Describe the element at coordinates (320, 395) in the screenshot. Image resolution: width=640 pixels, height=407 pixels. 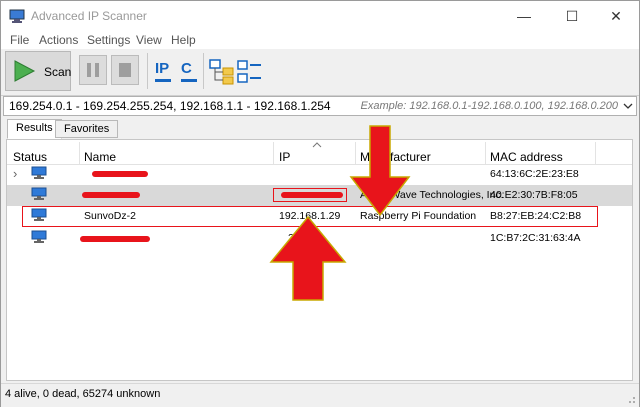
I see `status-bar: 4 alive, 0 dead, 65274 unknown` at that location.